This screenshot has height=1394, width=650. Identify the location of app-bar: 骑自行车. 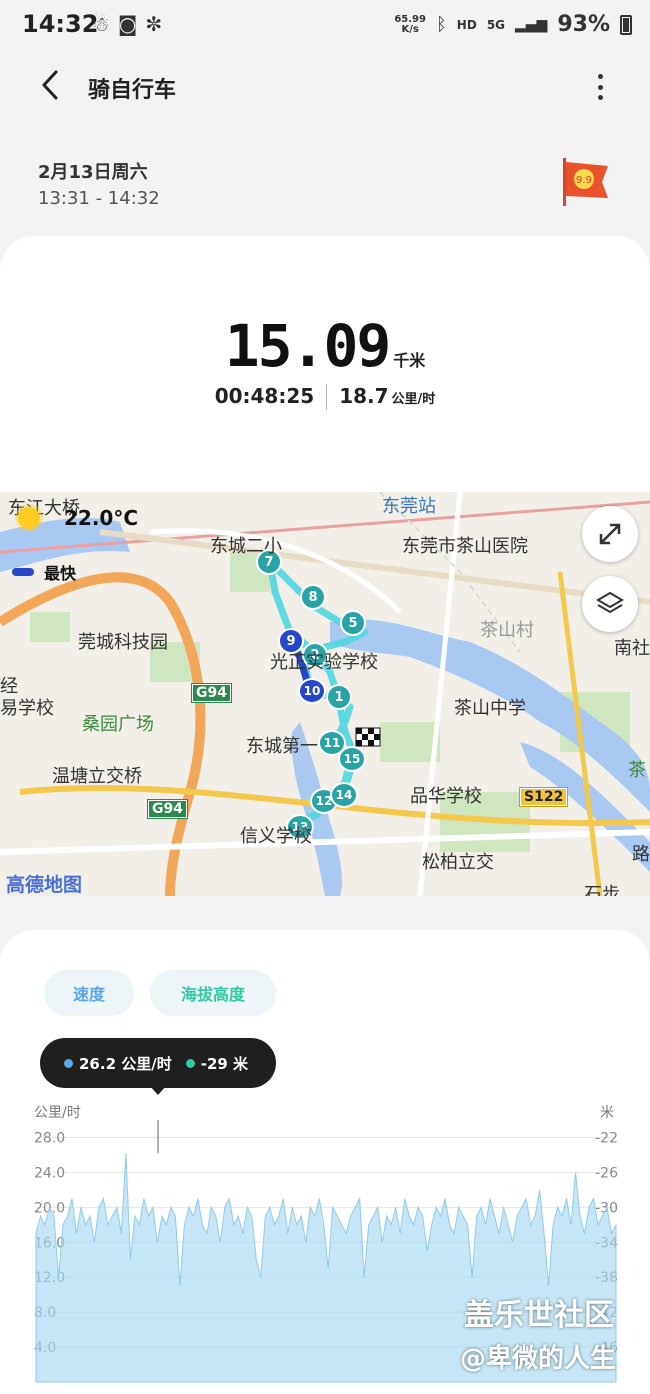
(325, 86).